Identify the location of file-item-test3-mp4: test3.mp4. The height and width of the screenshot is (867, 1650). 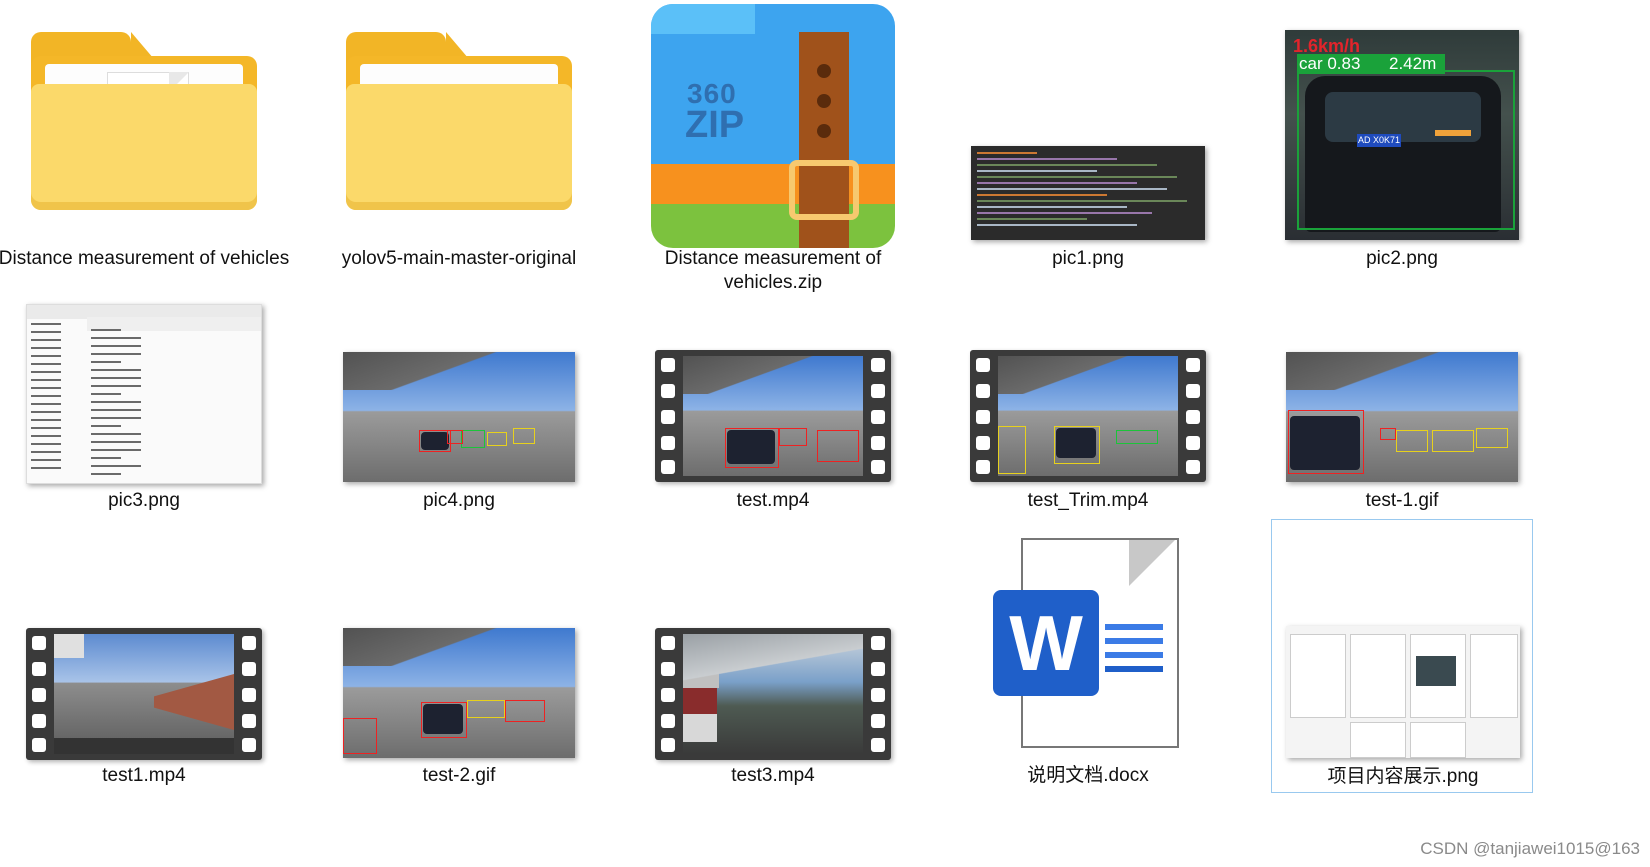
(773, 665).